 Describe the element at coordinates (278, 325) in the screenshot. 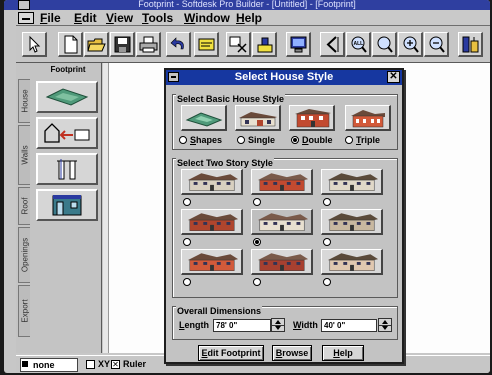

I see `length-stepper` at that location.